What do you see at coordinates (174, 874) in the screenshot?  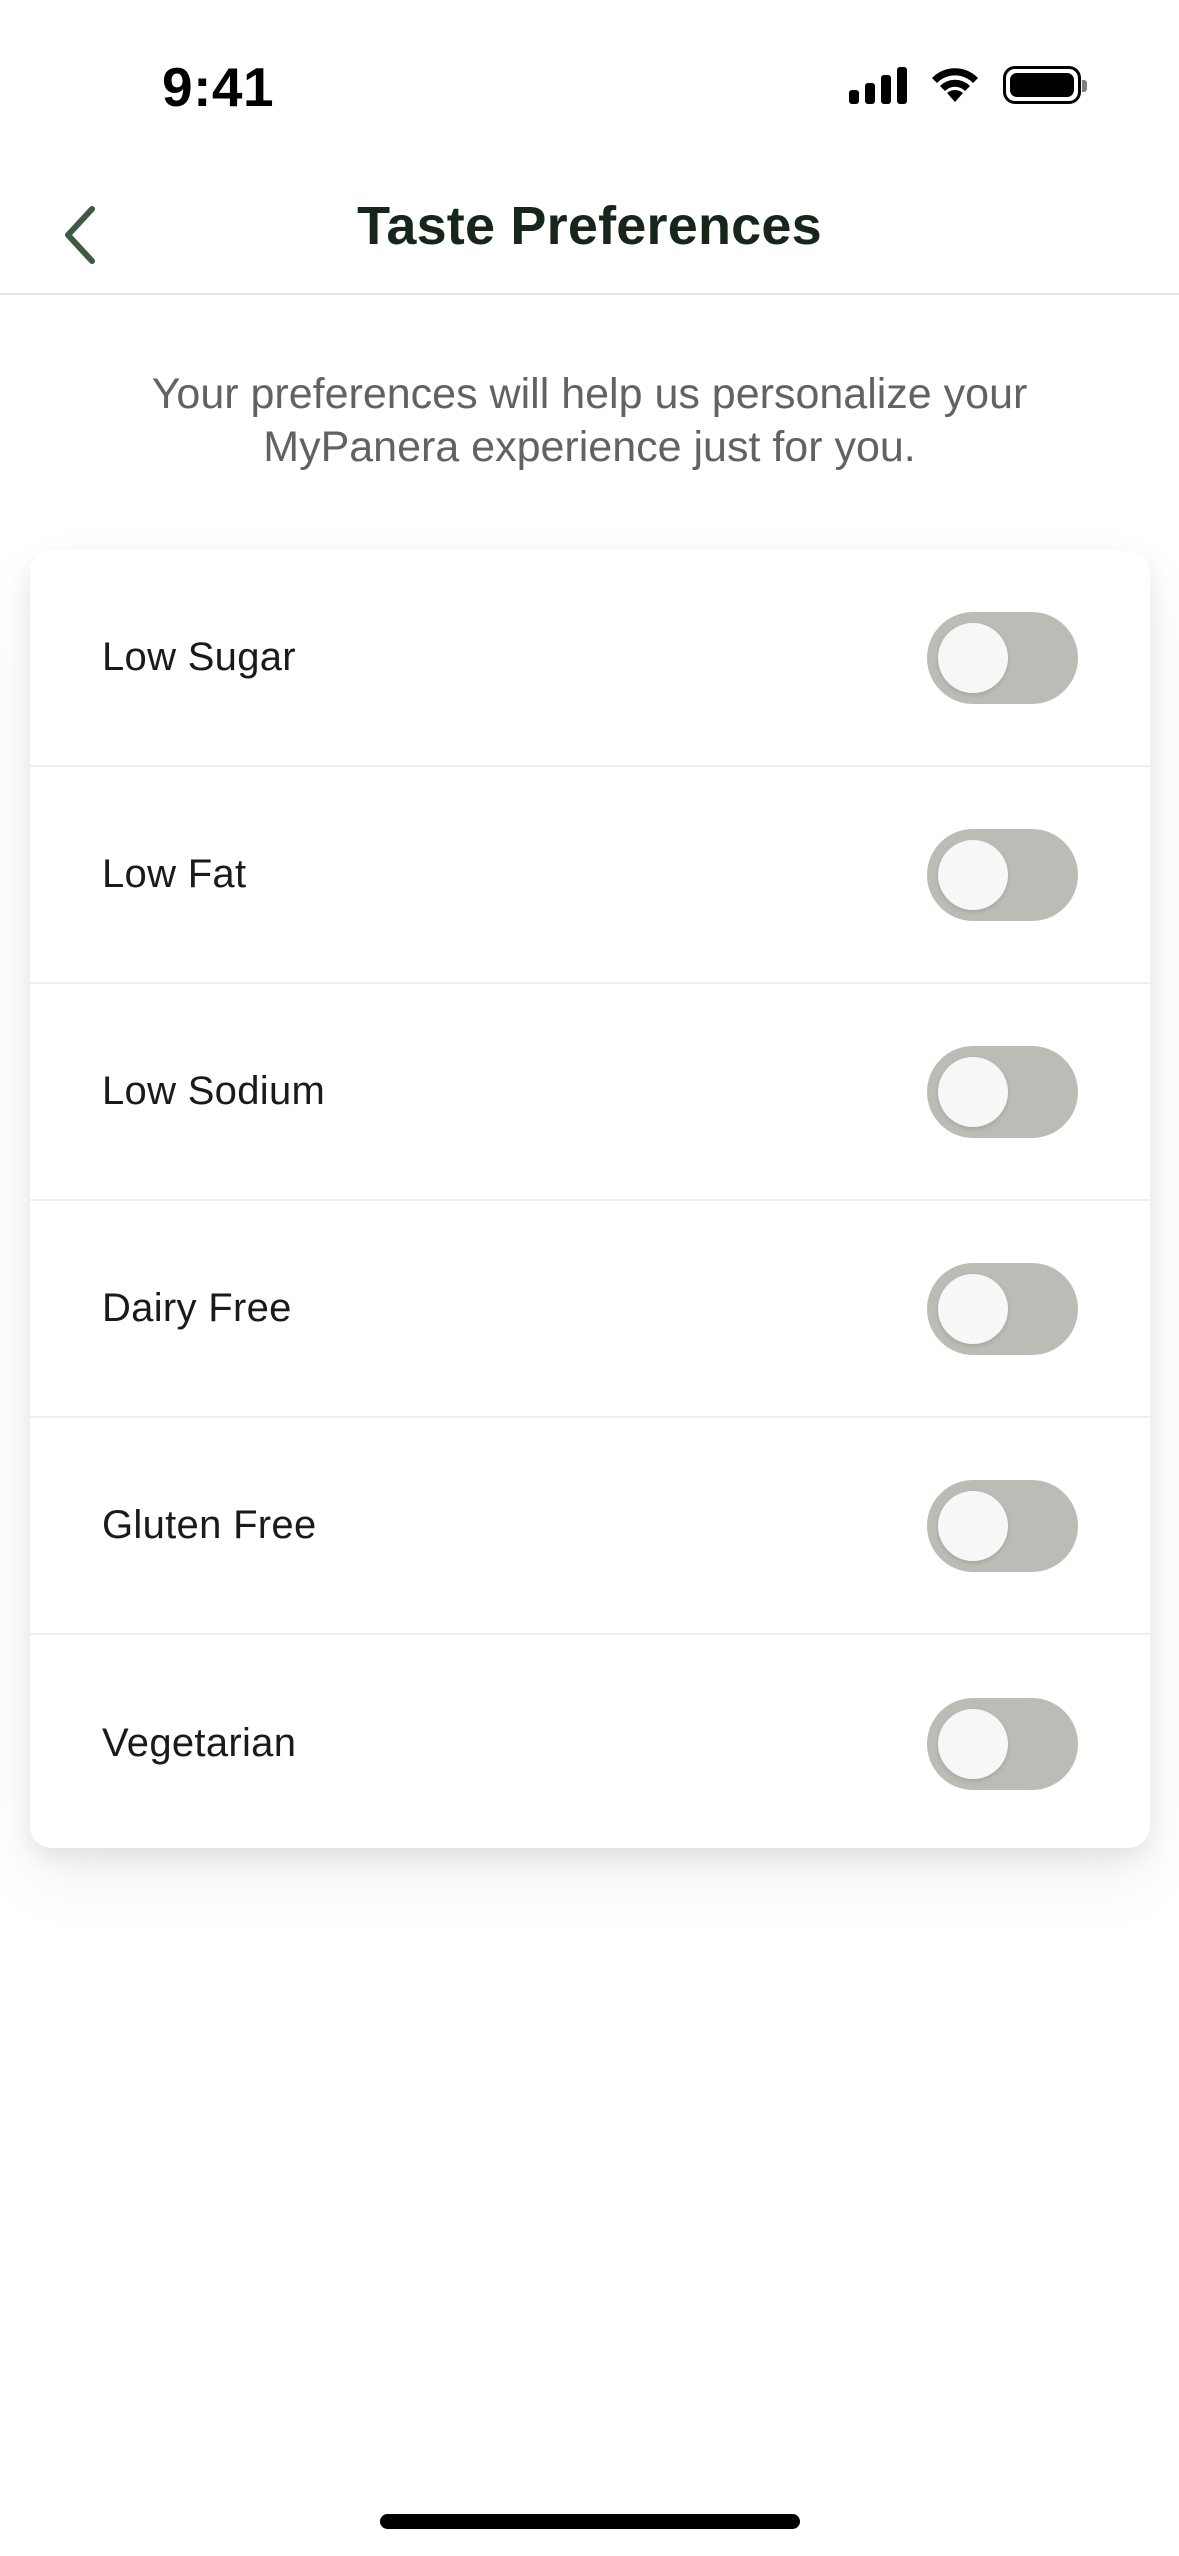 I see `preference-label: Low Fat` at bounding box center [174, 874].